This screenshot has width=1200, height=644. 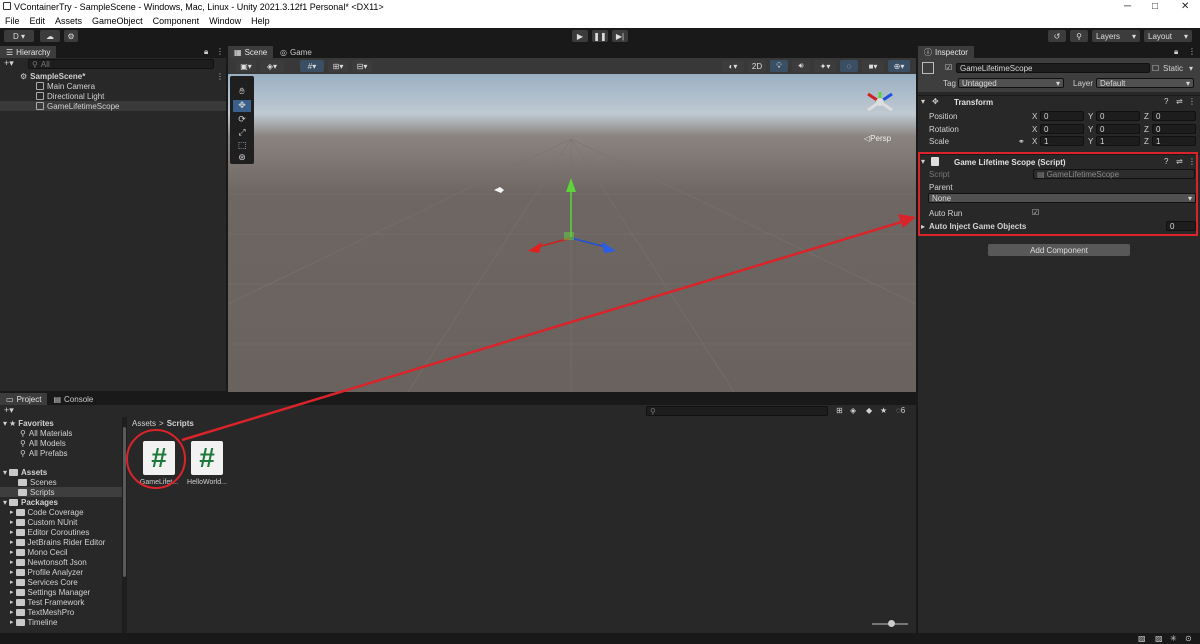 I want to click on settings-icon: ⊙, so click(x=1188, y=638).